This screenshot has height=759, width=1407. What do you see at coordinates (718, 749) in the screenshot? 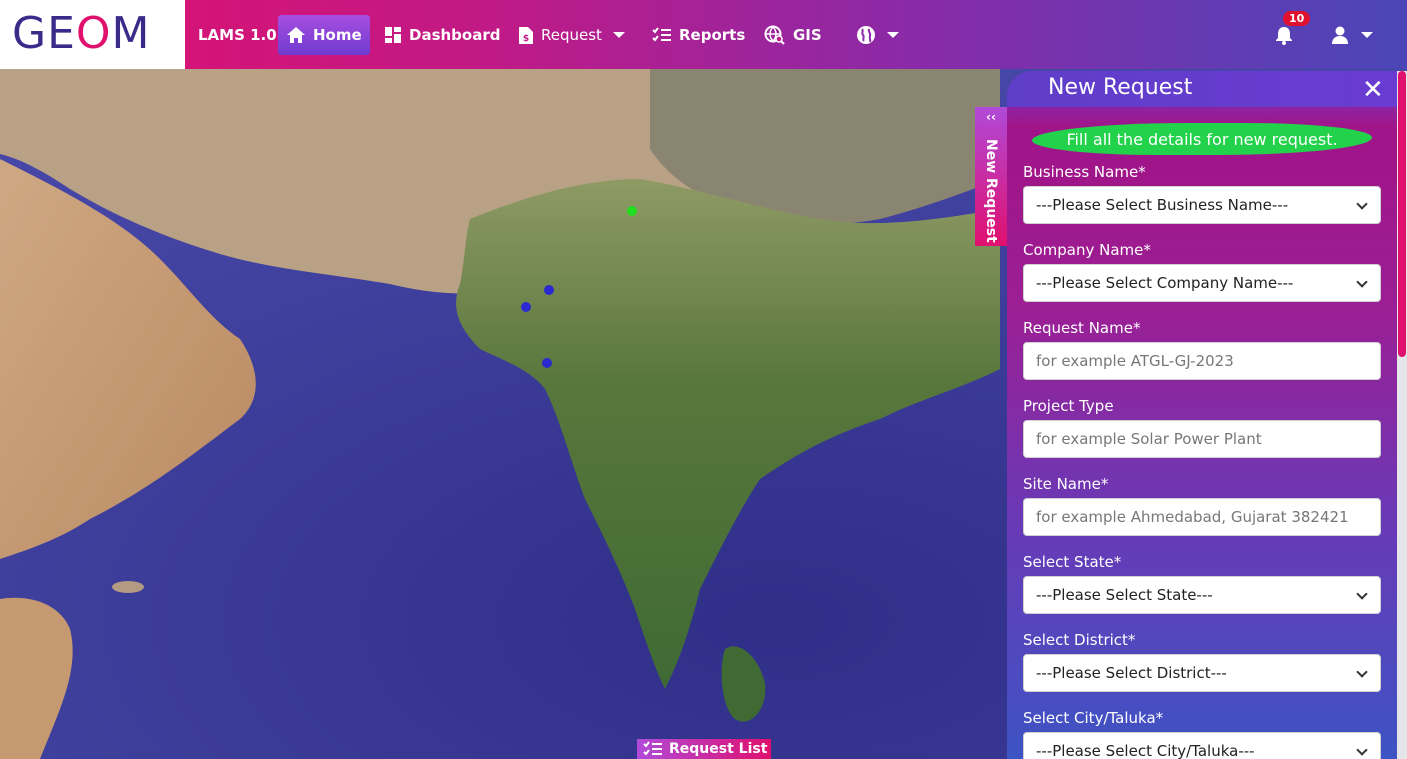
I see `request-list-label: Request List` at bounding box center [718, 749].